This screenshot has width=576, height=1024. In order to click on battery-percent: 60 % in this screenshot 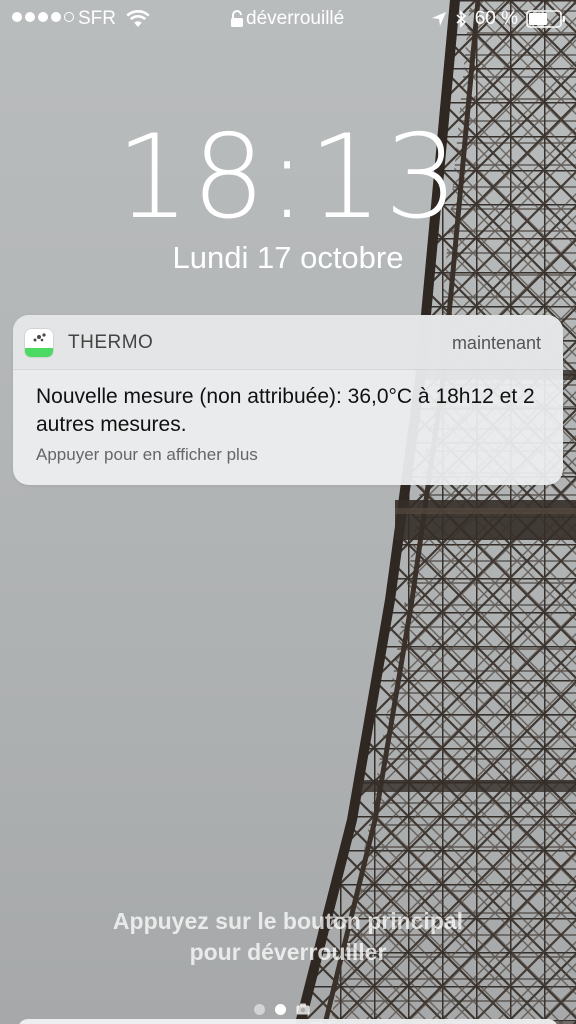, I will do `click(496, 18)`.